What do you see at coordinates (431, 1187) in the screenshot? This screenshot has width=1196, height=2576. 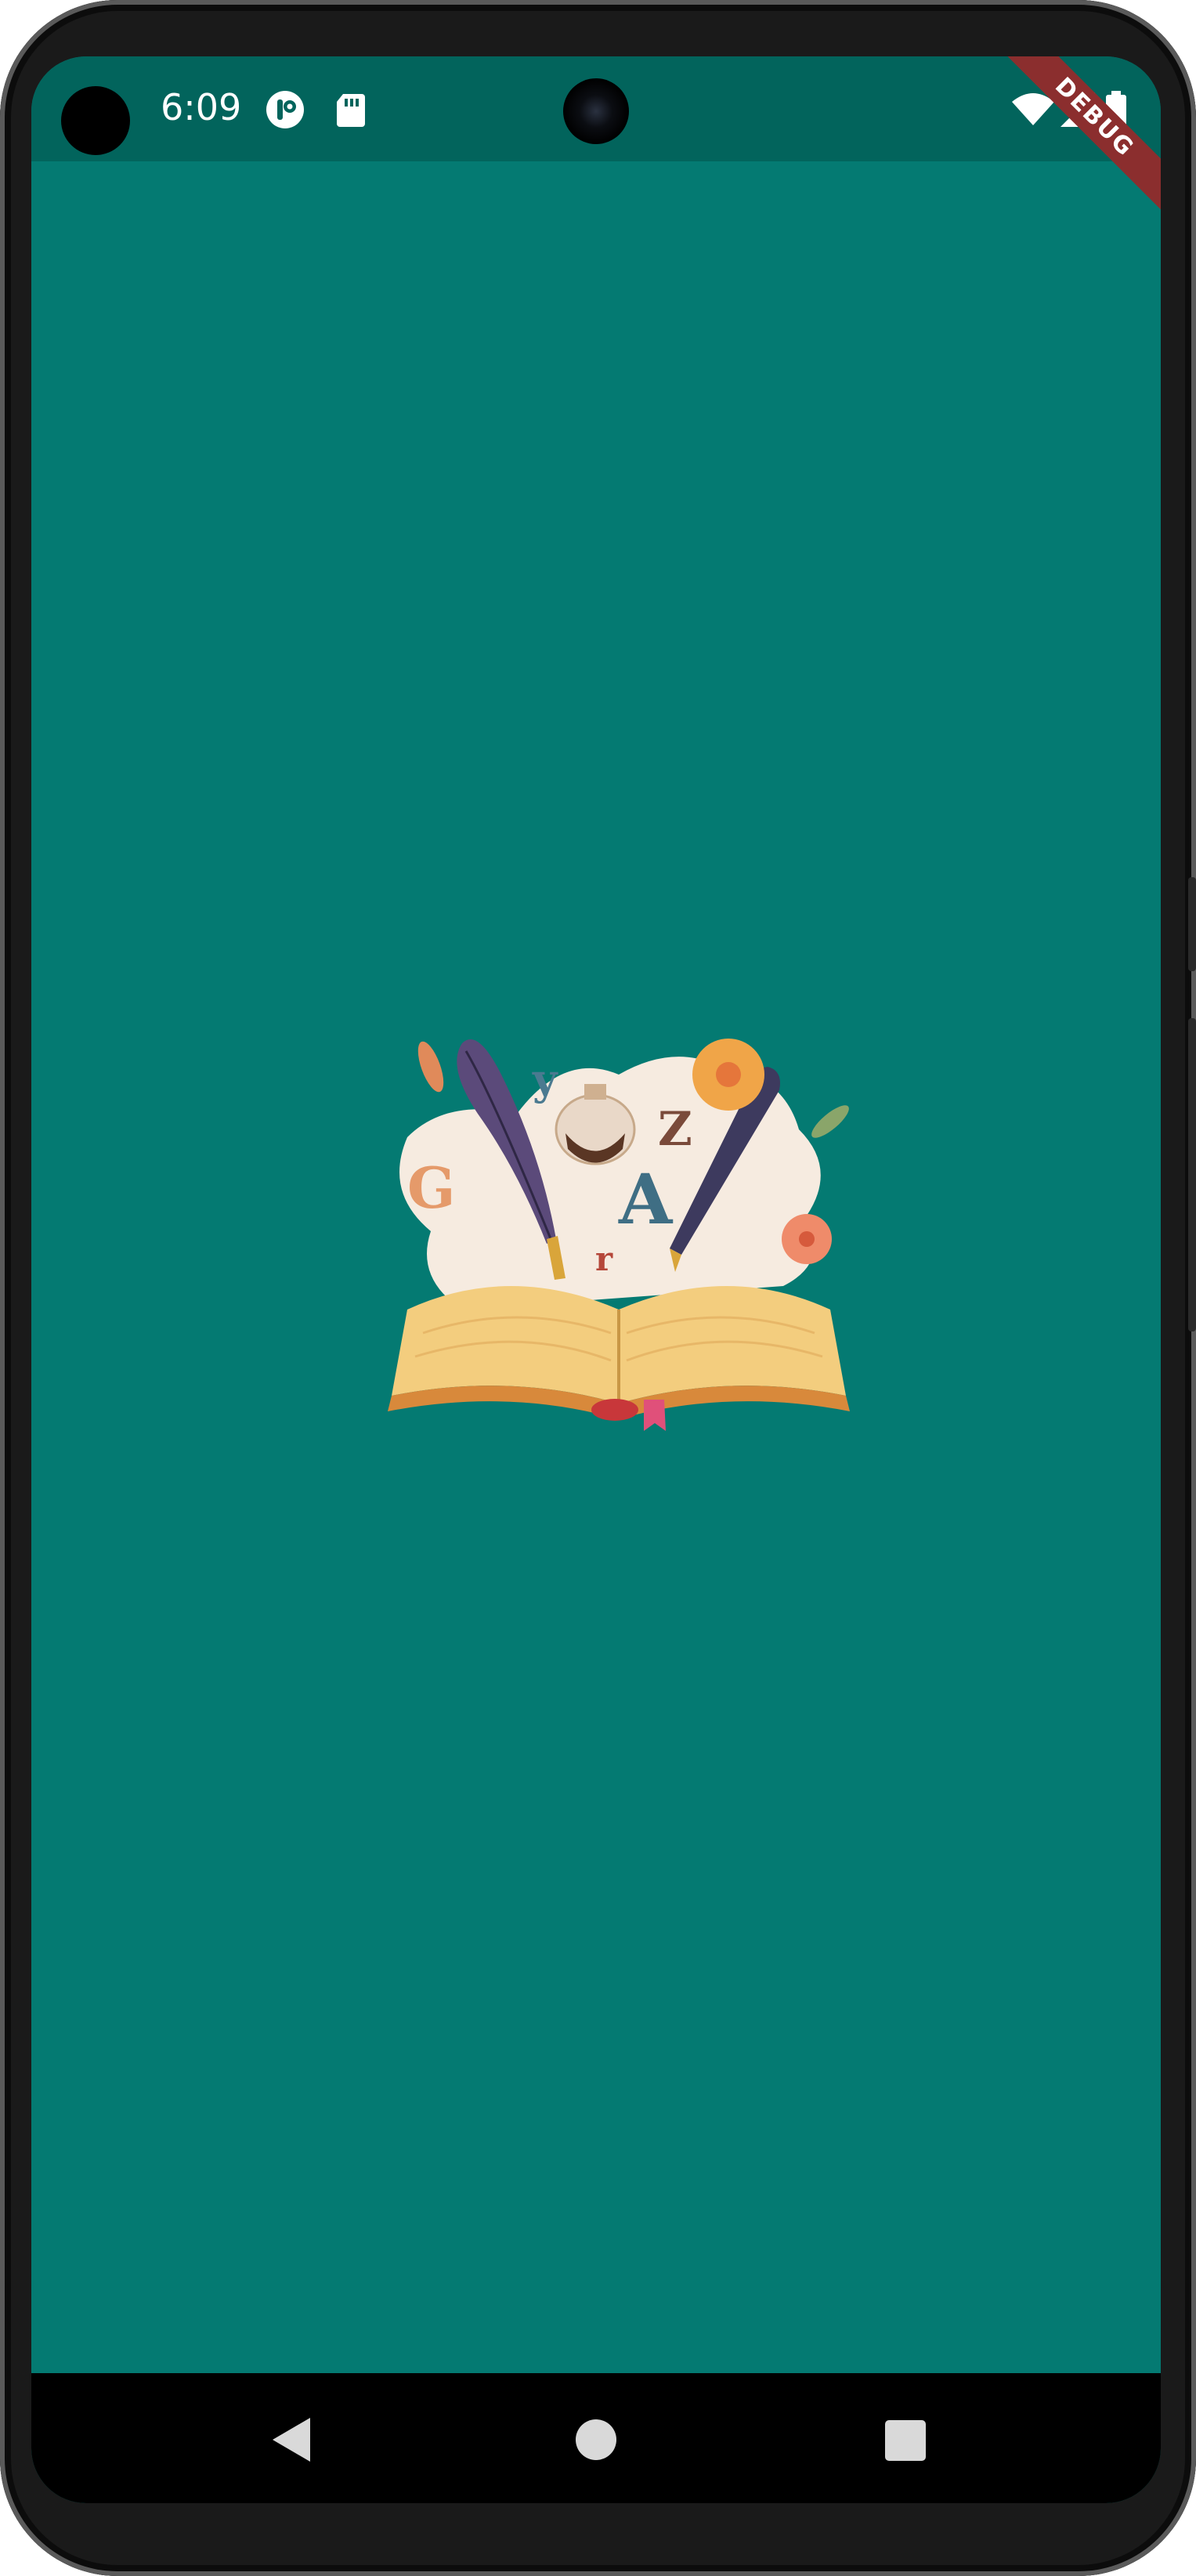 I see `svg-text: G` at bounding box center [431, 1187].